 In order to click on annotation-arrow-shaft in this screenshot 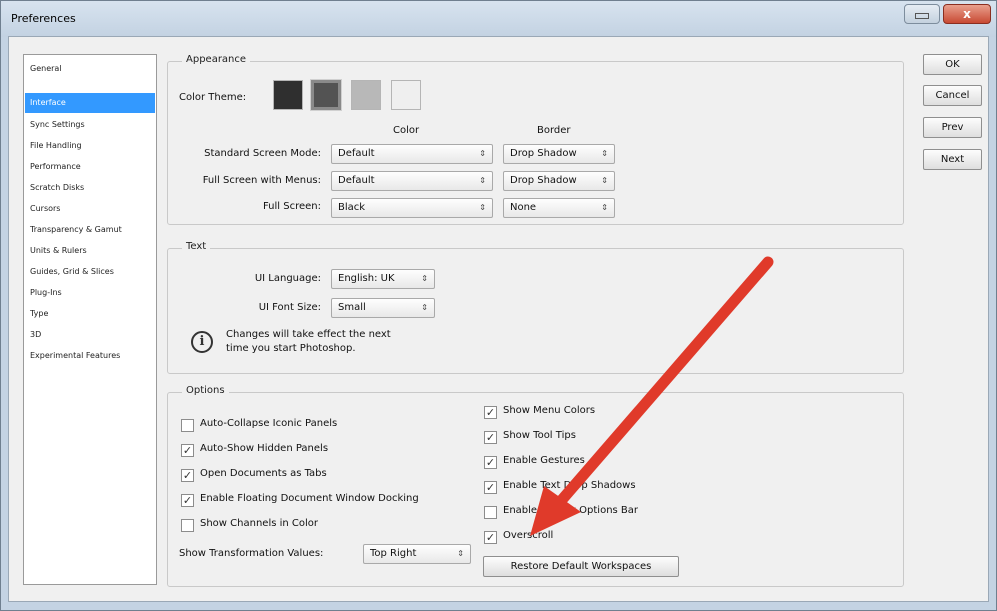, I will do `click(664, 382)`.